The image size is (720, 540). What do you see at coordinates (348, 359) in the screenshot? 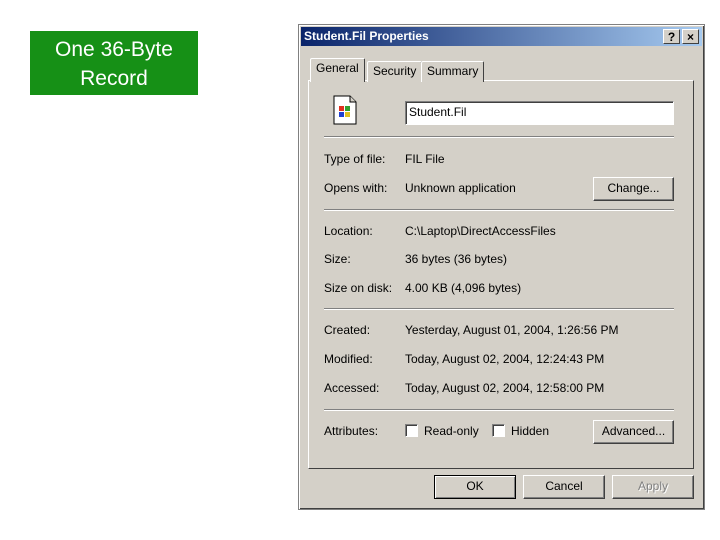
I see `modified-label: Modified:` at bounding box center [348, 359].